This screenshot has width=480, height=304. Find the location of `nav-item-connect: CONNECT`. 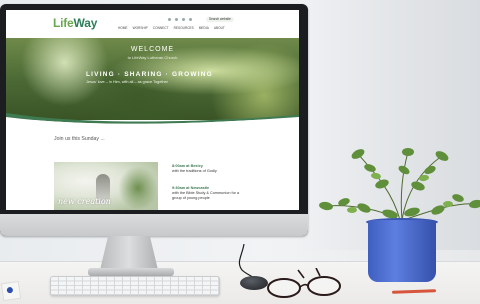

nav-item-connect: CONNECT is located at coordinates (161, 28).